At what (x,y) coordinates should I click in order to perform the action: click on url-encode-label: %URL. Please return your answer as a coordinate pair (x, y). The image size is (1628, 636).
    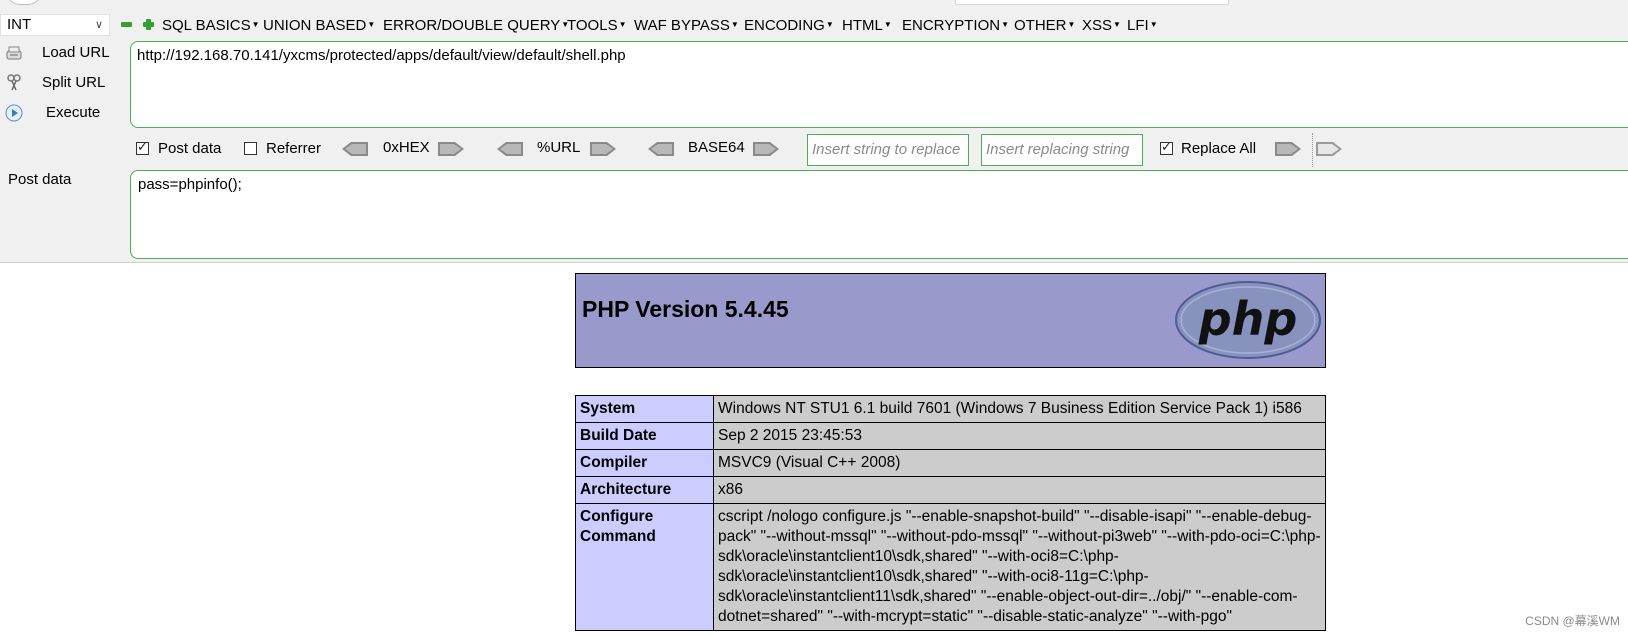
    Looking at the image, I should click on (559, 147).